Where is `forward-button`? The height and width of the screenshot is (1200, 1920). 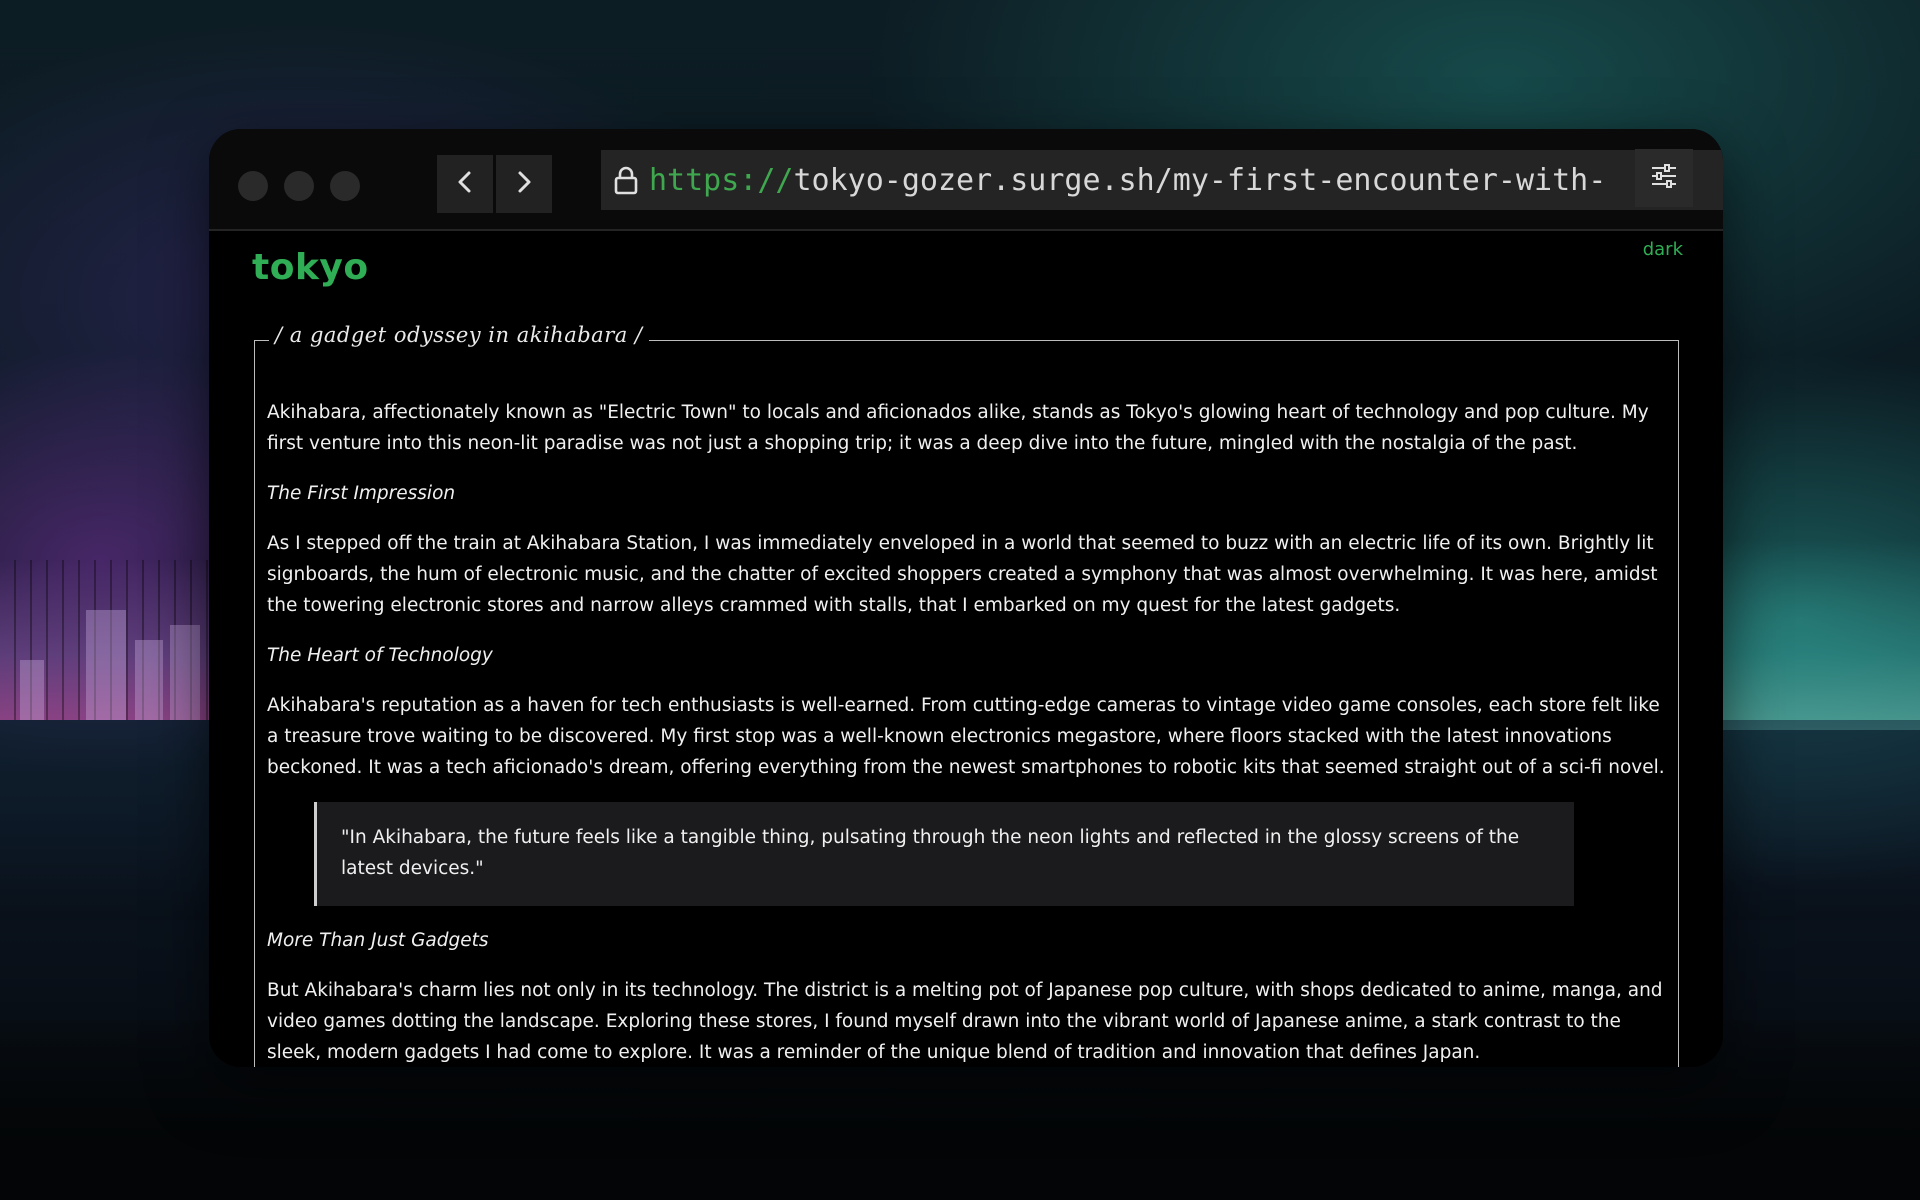
forward-button is located at coordinates (524, 184).